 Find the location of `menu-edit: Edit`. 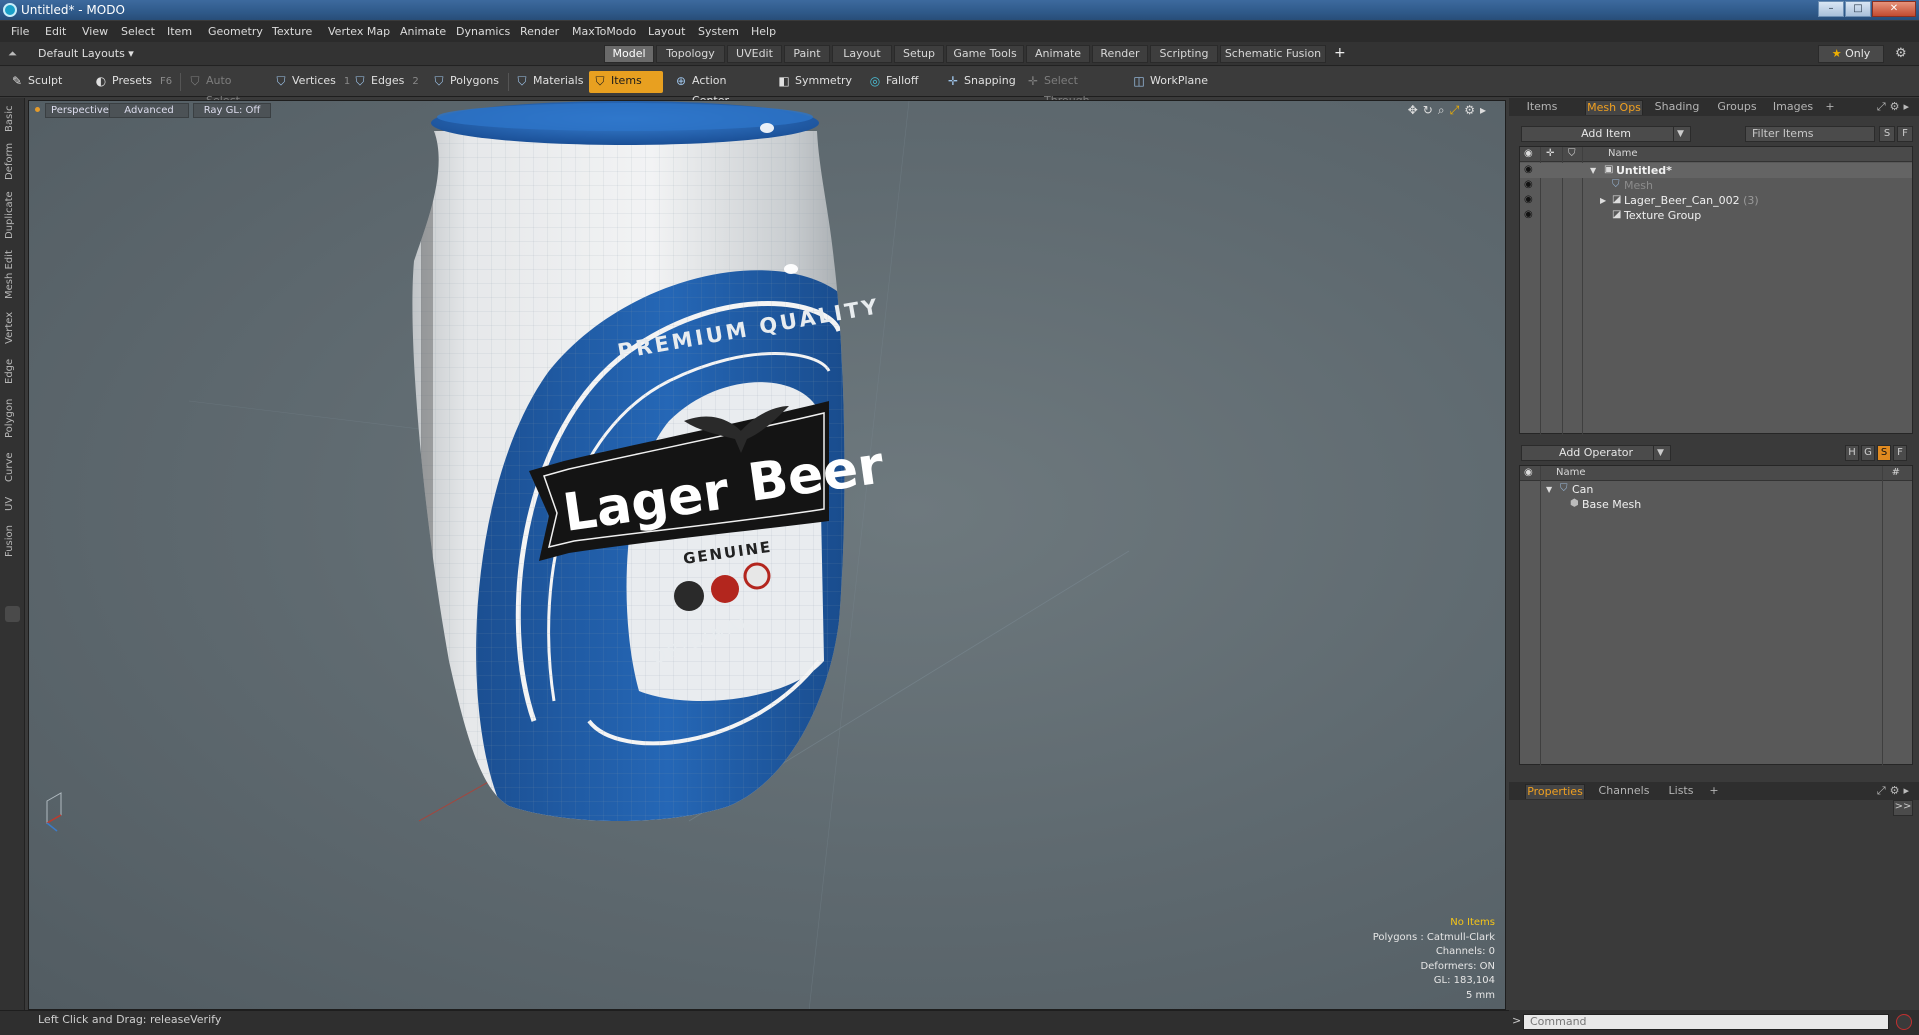

menu-edit: Edit is located at coordinates (55, 31).